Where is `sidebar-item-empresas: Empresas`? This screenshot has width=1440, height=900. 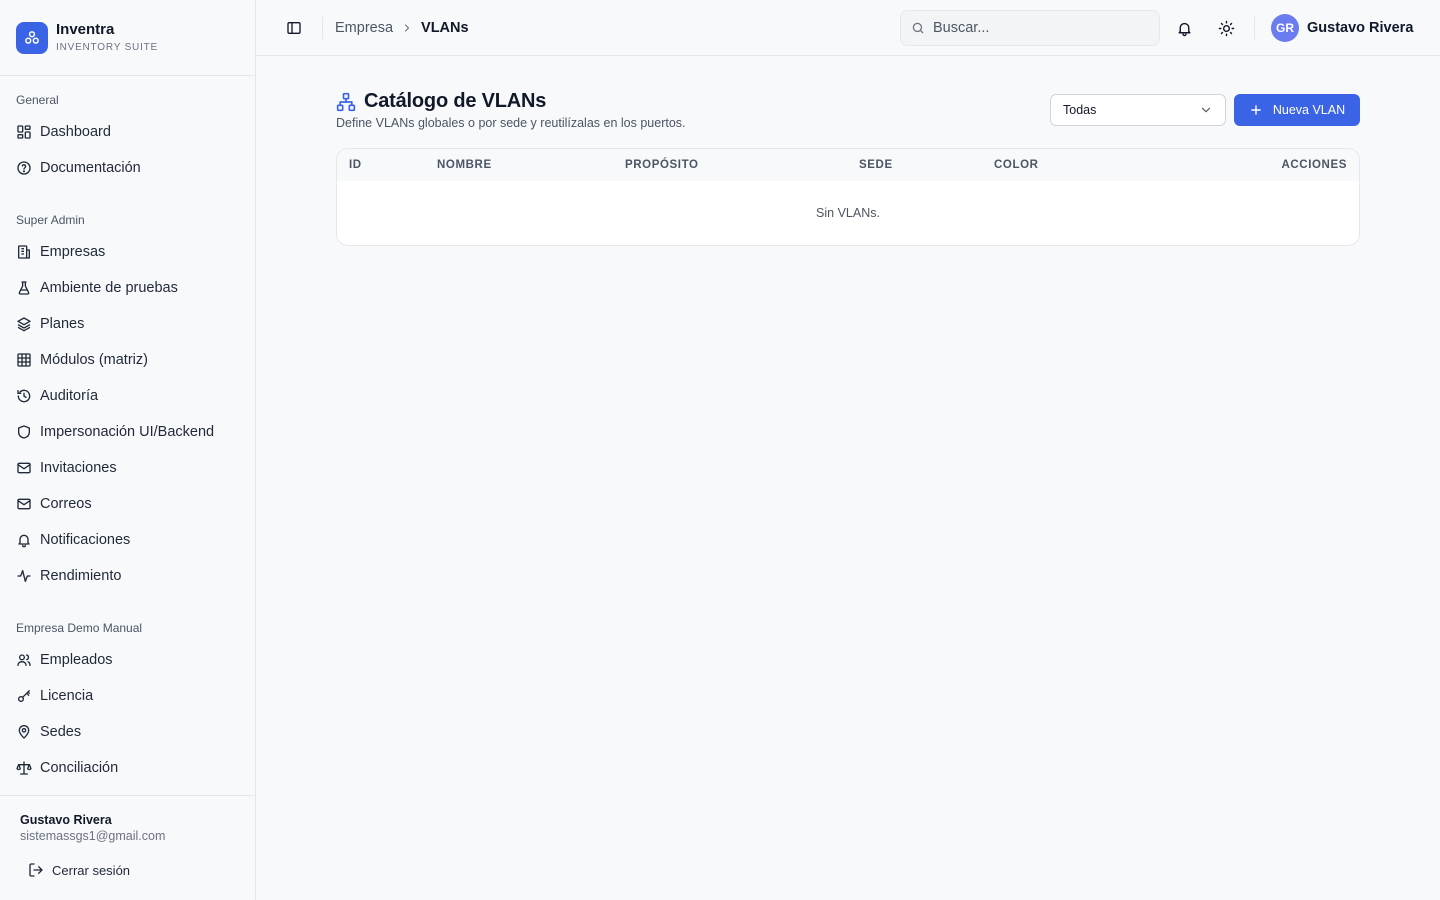
sidebar-item-empresas: Empresas is located at coordinates (127, 252).